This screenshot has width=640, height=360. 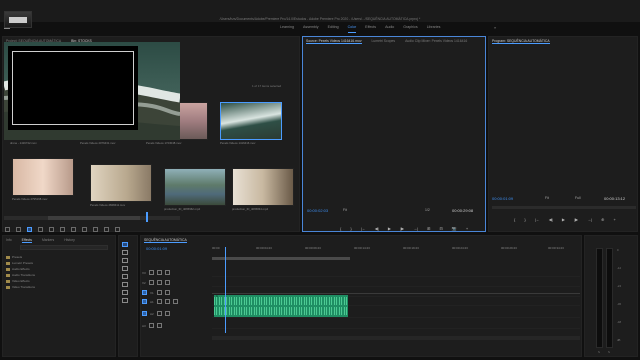 I want to click on project-clip-selected: Pexels Videos 1416416.mov, so click(x=251, y=123).